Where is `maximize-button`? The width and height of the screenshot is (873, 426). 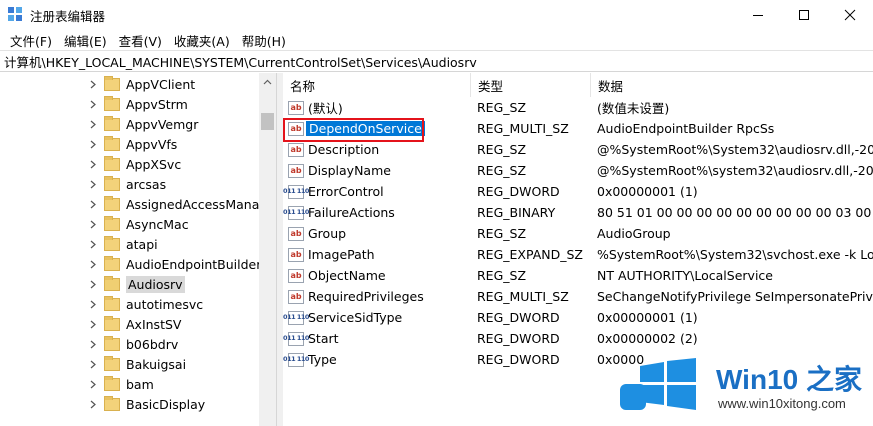
maximize-button is located at coordinates (804, 15).